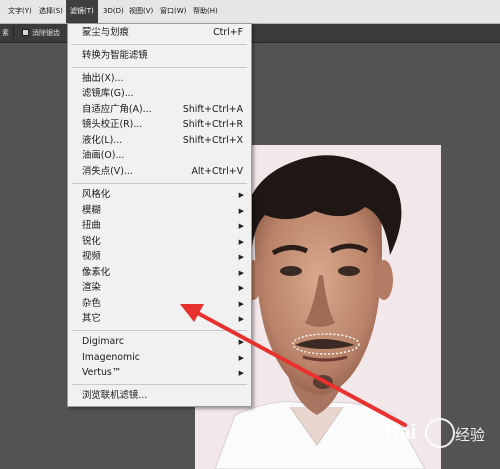 Image resolution: width=500 pixels, height=469 pixels. I want to click on paw-icon, so click(440, 433).